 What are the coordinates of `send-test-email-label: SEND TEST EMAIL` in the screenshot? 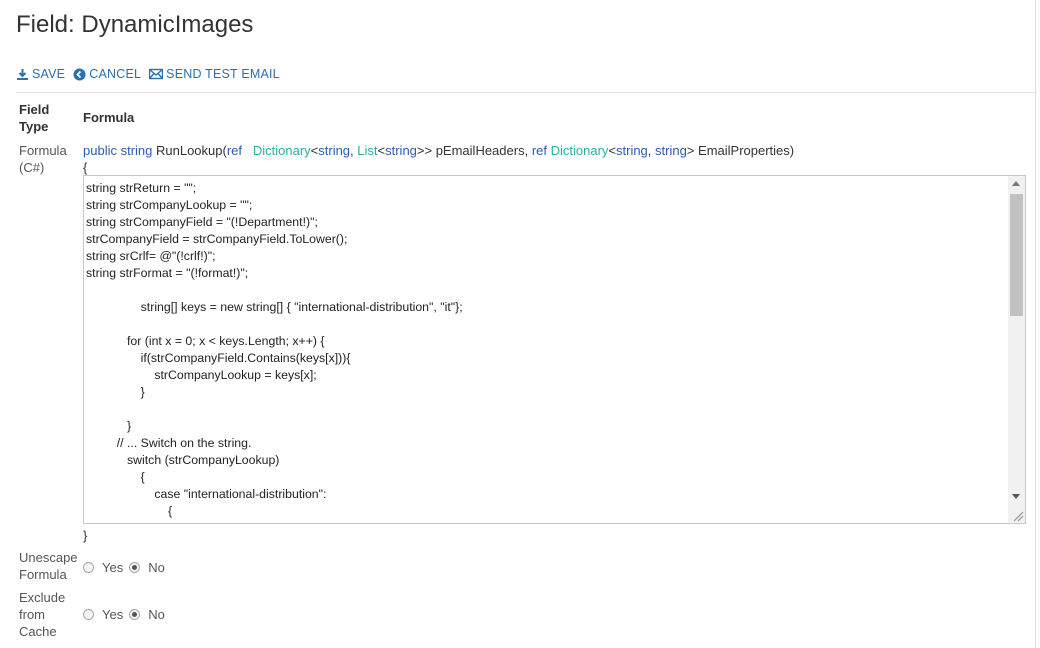 It's located at (223, 74).